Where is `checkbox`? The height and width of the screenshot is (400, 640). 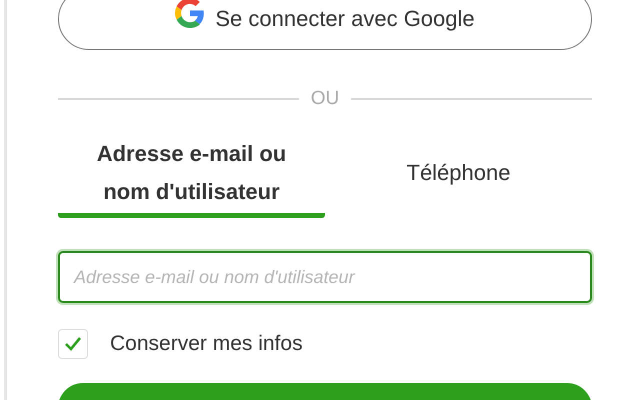
checkbox is located at coordinates (73, 344).